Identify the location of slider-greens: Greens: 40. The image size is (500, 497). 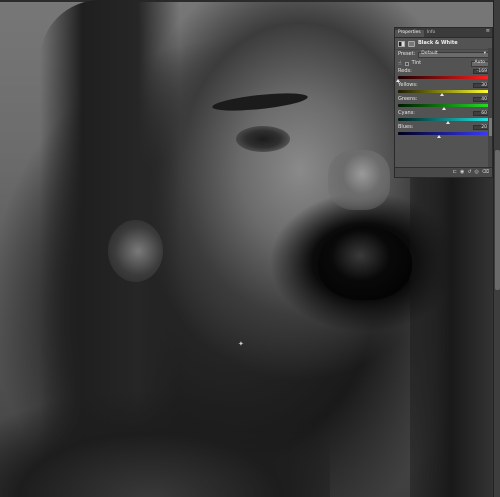
(443, 103).